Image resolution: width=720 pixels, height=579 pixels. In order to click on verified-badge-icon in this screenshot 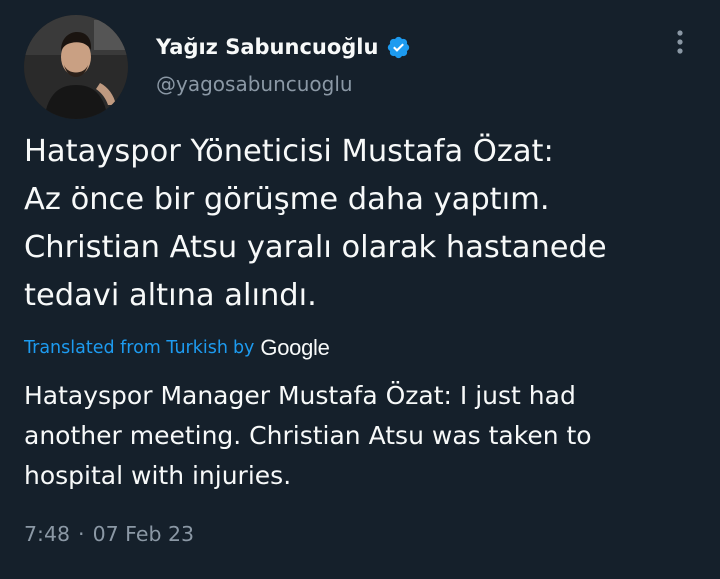, I will do `click(398, 47)`.